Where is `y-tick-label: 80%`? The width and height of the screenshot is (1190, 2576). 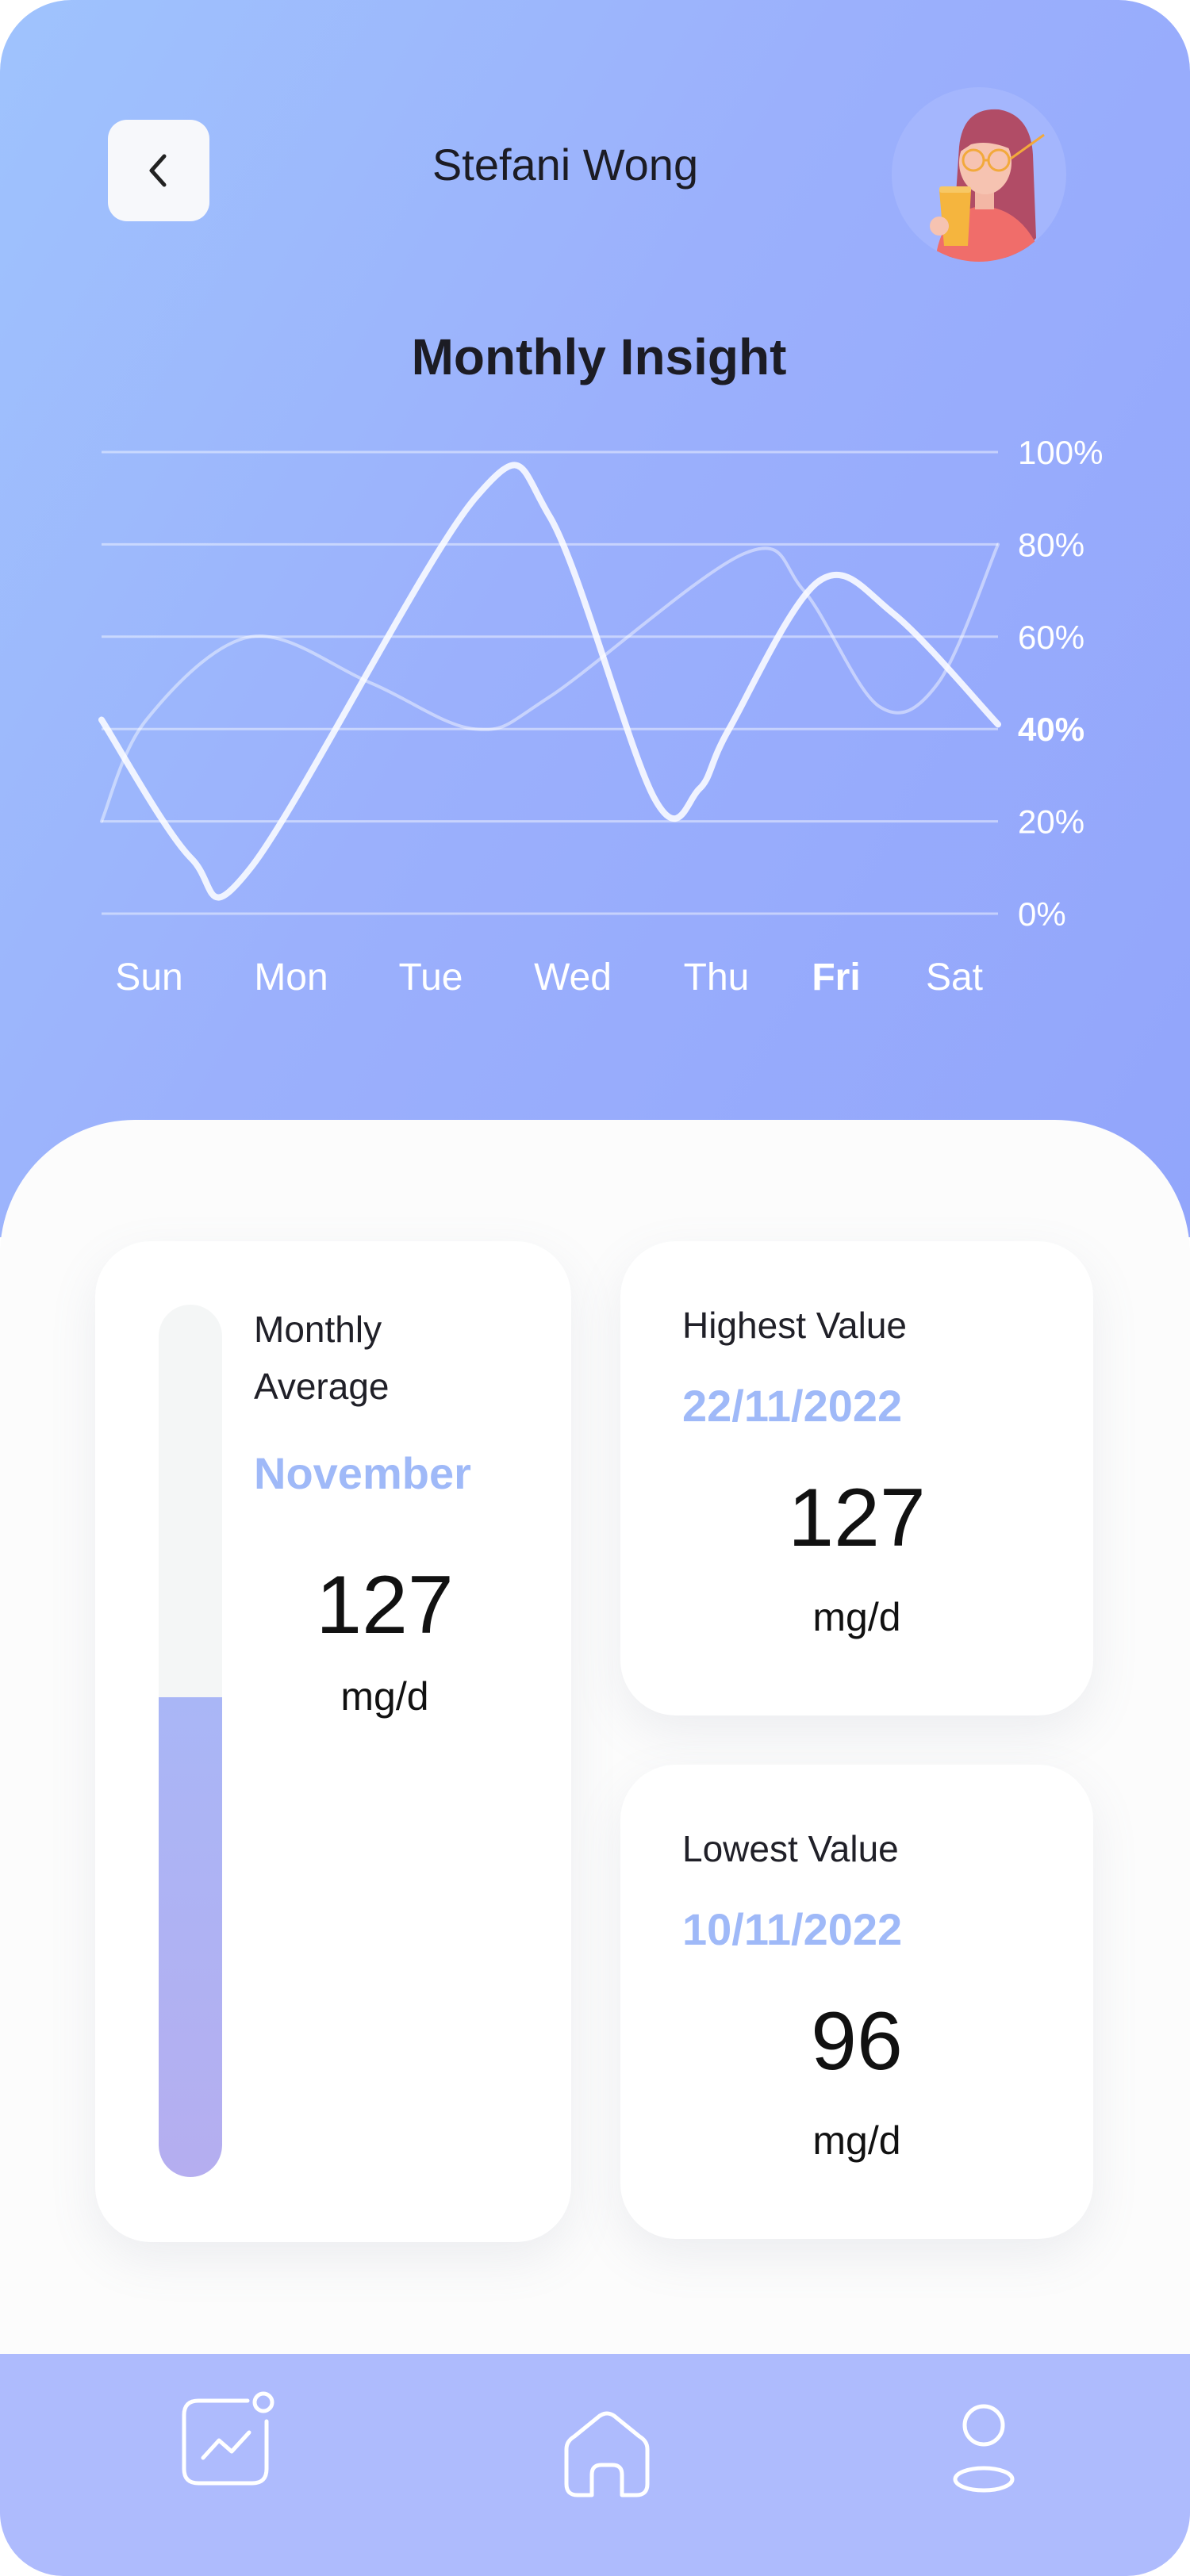 y-tick-label: 80% is located at coordinates (1051, 545).